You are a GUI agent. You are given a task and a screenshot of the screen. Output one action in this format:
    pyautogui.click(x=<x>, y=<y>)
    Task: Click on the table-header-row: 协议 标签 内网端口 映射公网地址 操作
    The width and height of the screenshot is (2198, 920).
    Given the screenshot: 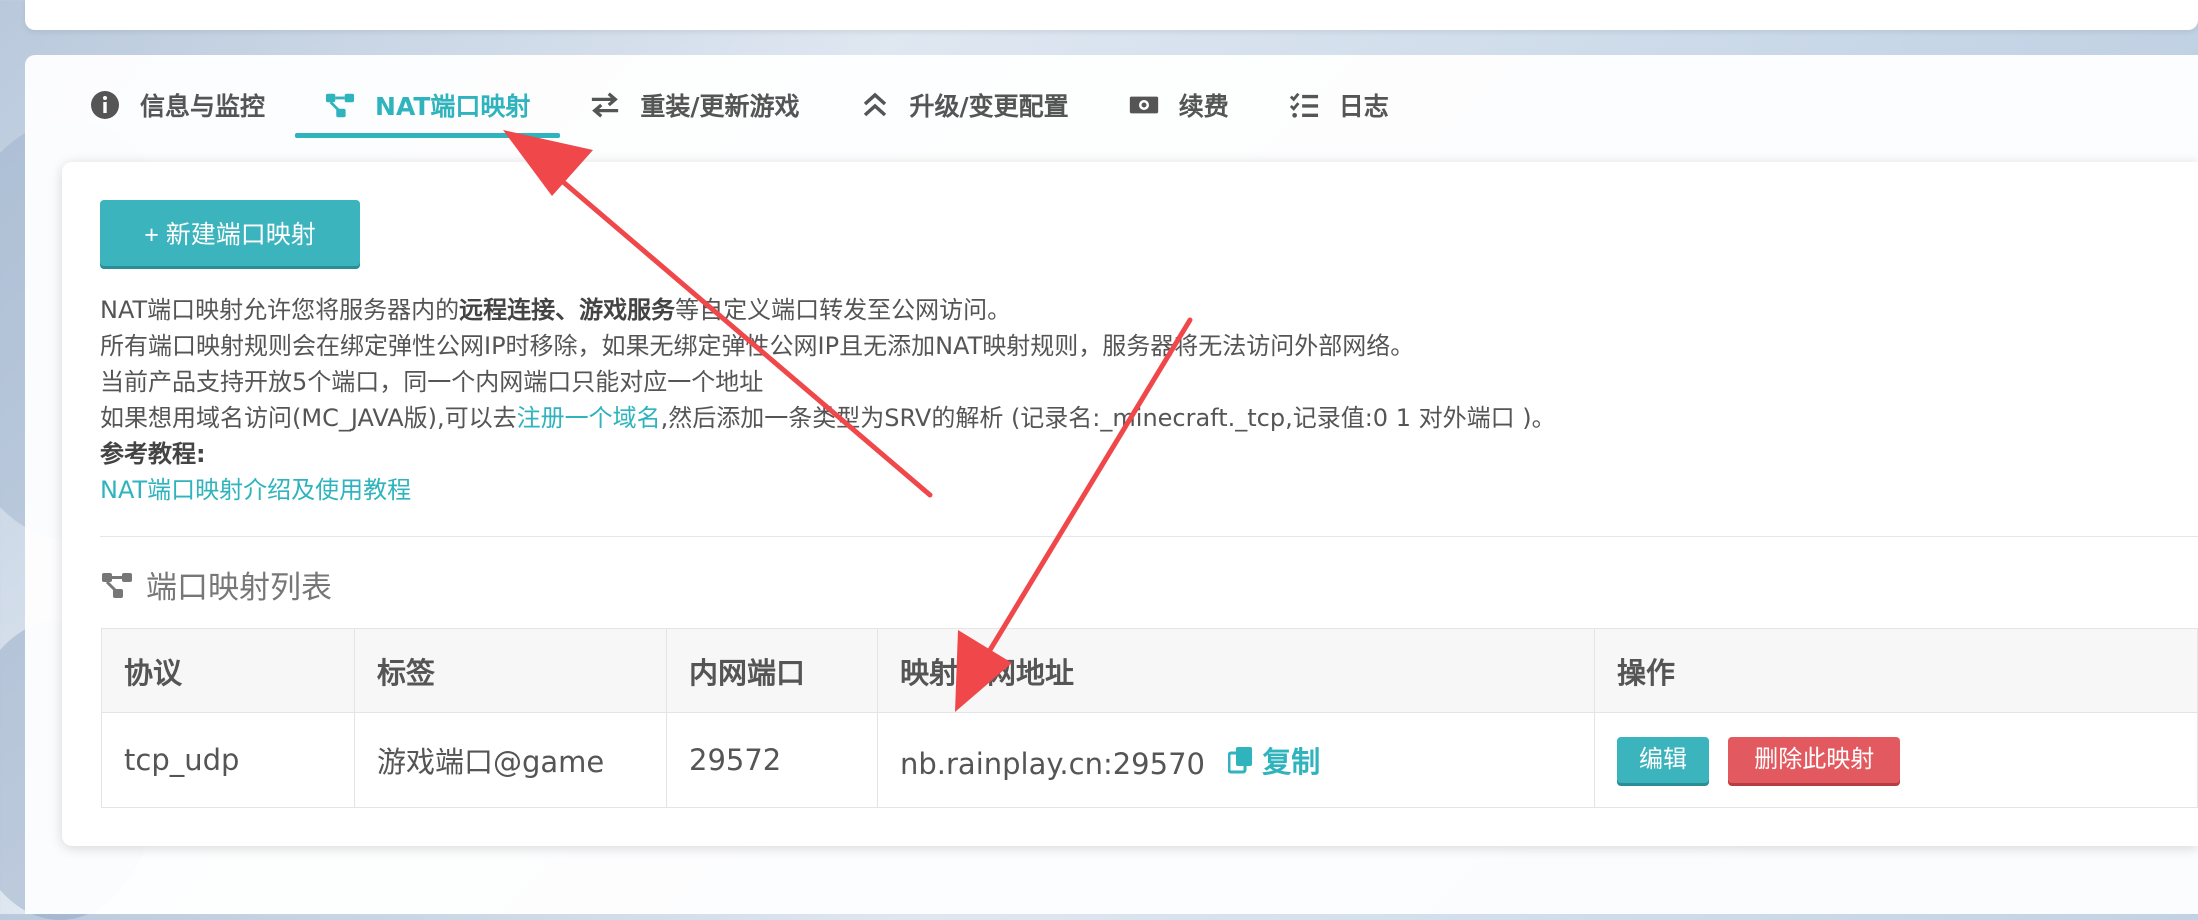 What is the action you would take?
    pyautogui.click(x=1149, y=670)
    